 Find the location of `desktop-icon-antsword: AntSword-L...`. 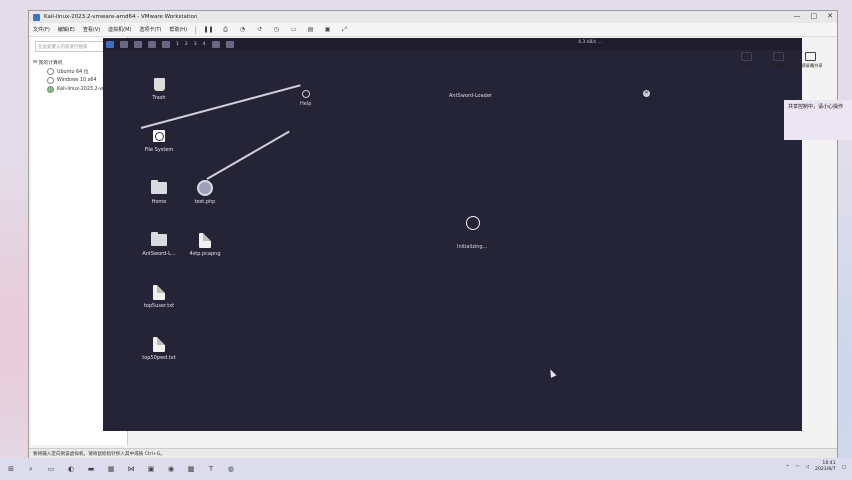

desktop-icon-antsword: AntSword-L... is located at coordinates (159, 244).